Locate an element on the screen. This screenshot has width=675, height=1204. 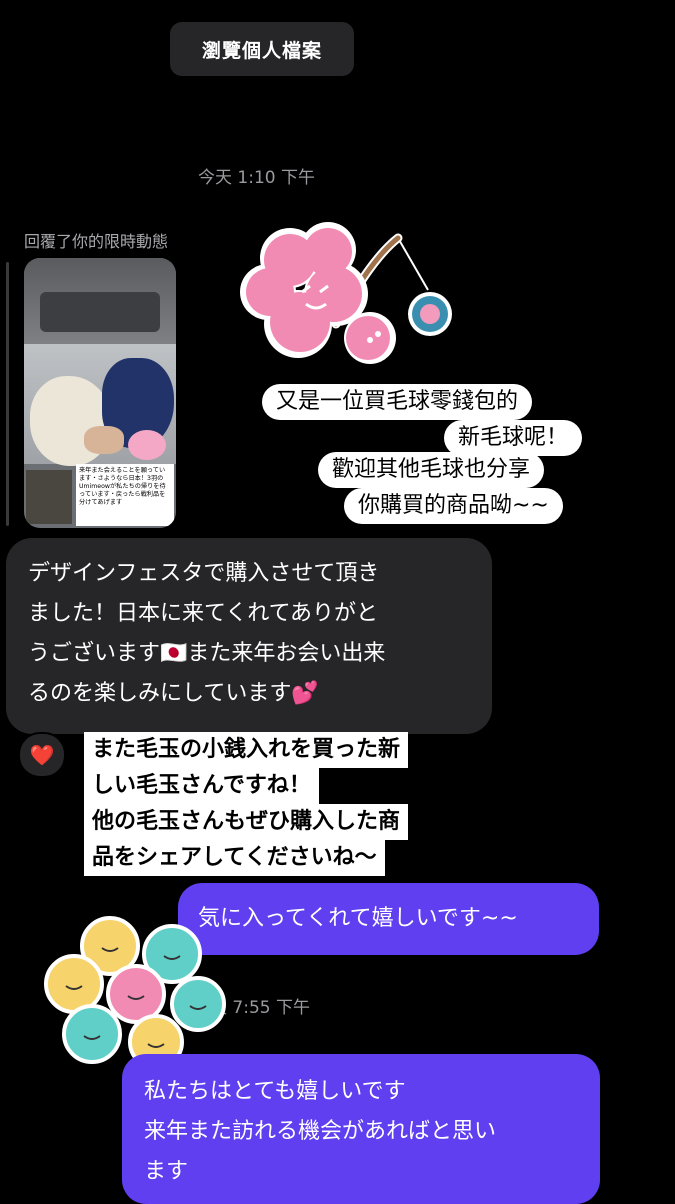
heart-reaction: ❤️ is located at coordinates (42, 755).